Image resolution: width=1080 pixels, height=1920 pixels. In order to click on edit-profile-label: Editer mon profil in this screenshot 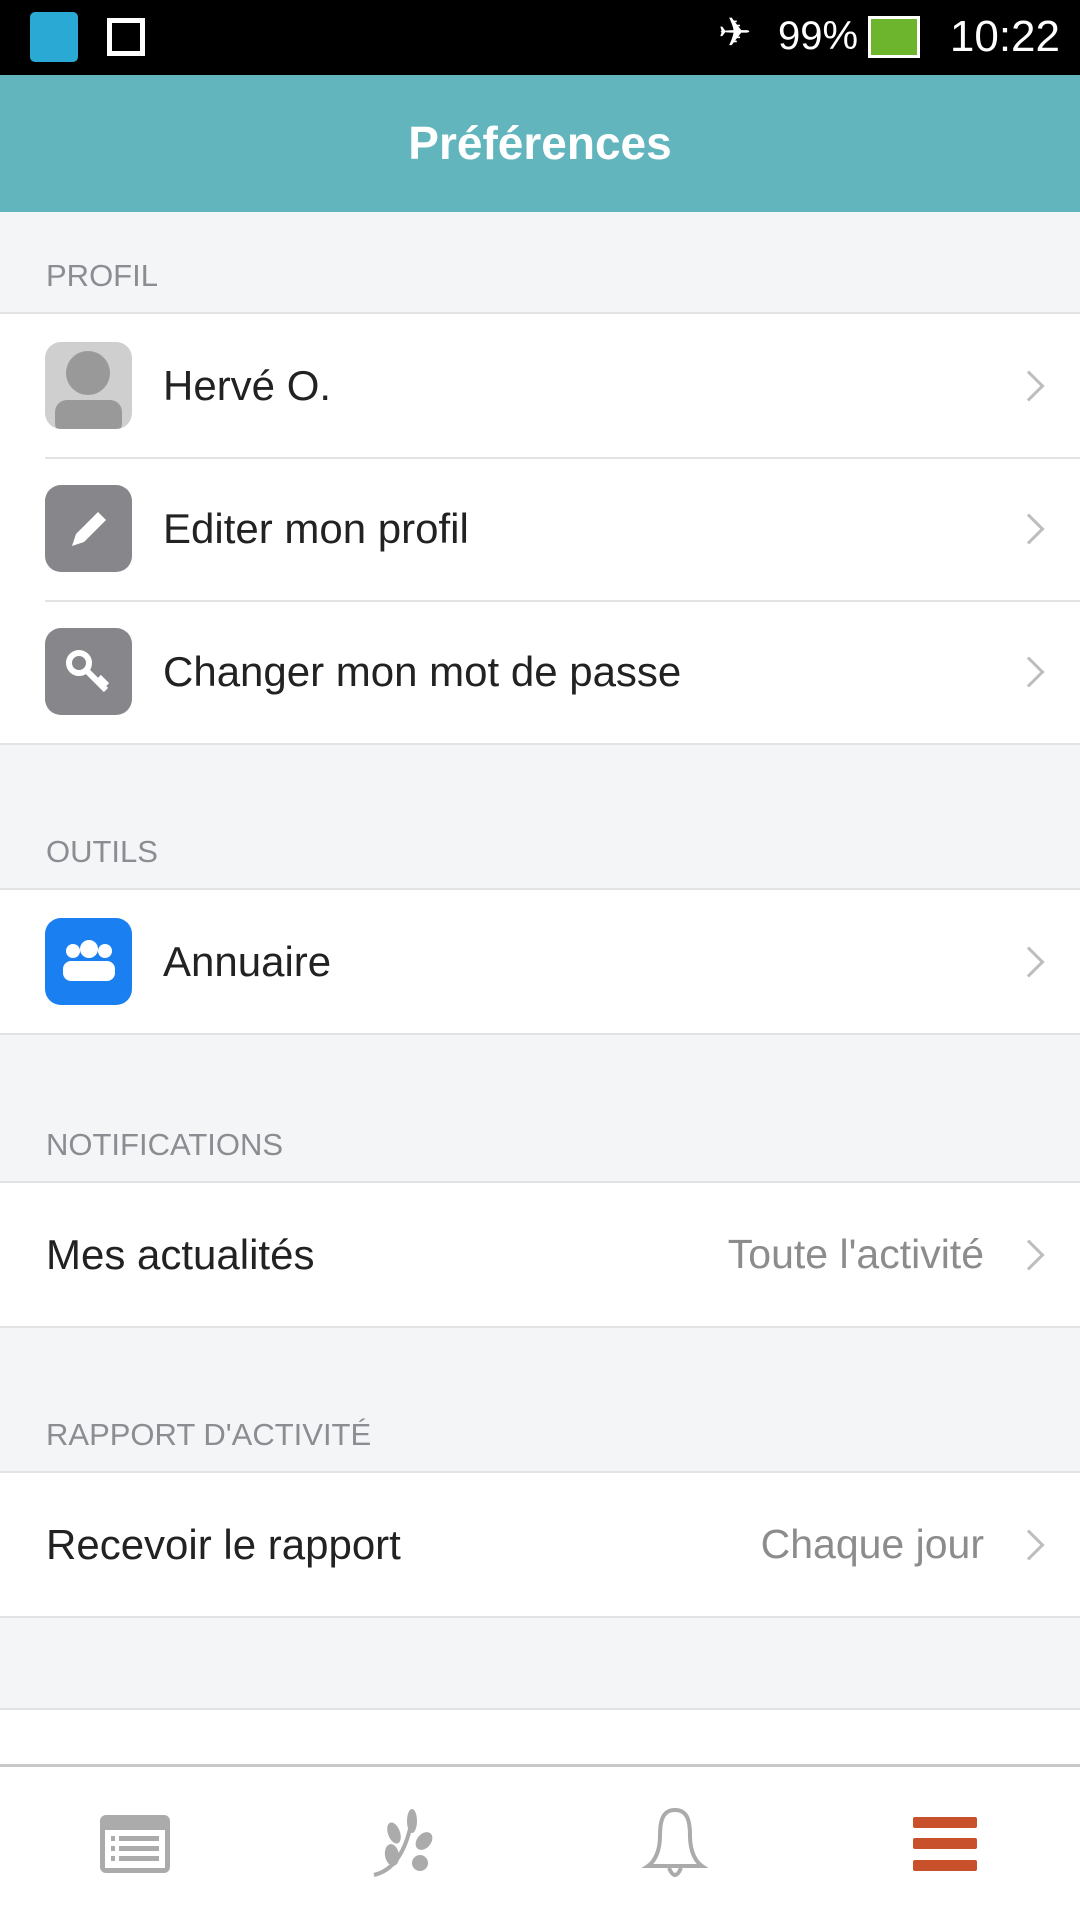, I will do `click(316, 528)`.